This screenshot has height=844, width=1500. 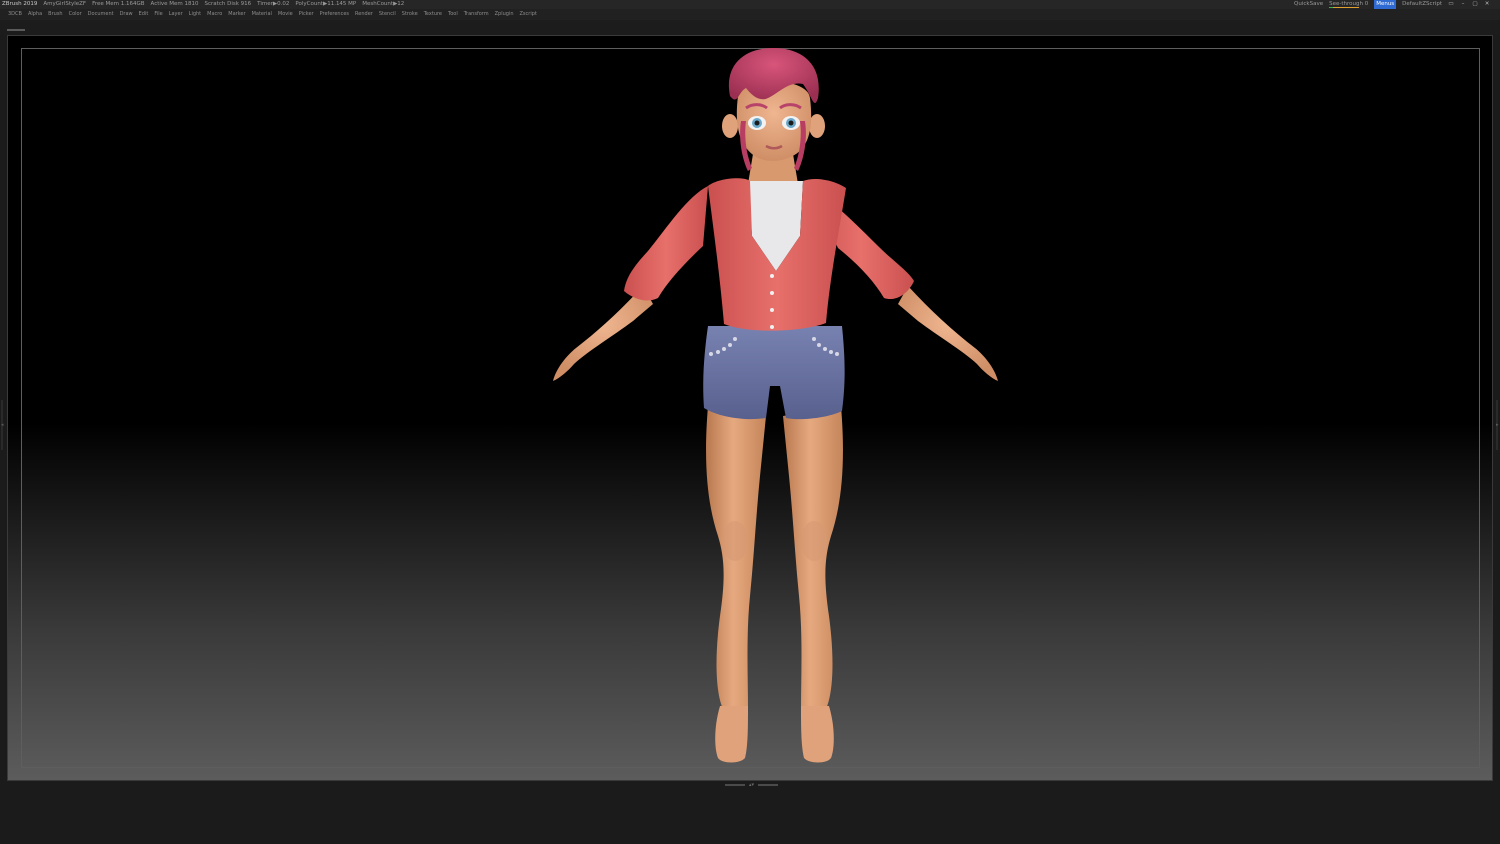 I want to click on top-shelf, so click(x=750, y=27).